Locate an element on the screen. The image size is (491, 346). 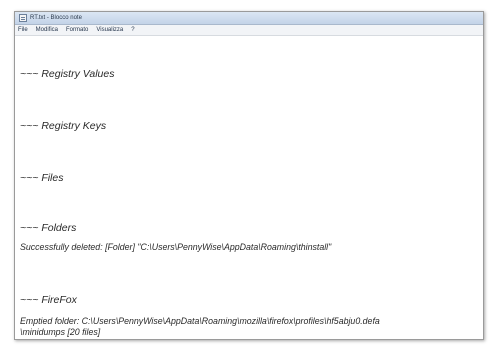
menu-modifica: Modifica is located at coordinates (47, 30).